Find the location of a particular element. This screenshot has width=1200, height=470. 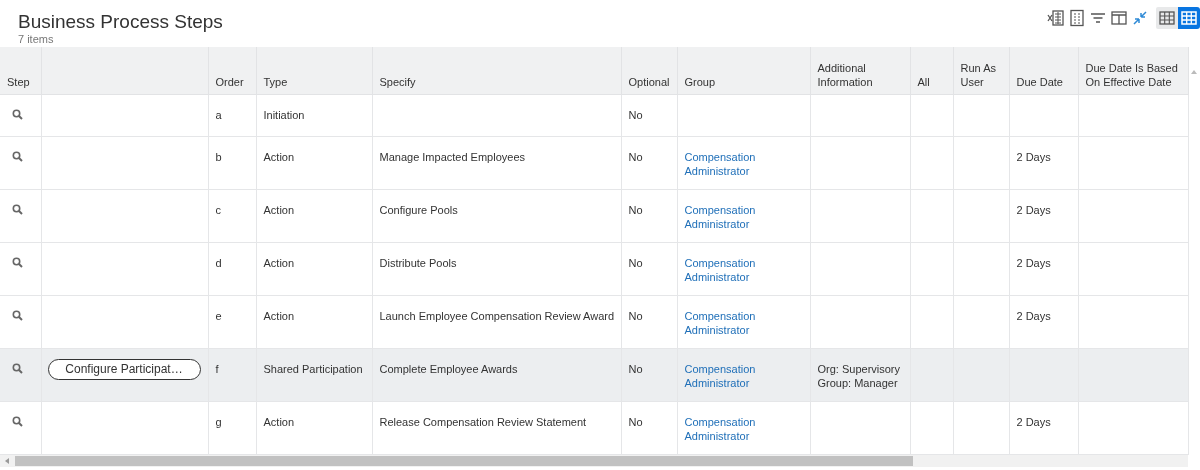

collapse-icon is located at coordinates (1140, 18).